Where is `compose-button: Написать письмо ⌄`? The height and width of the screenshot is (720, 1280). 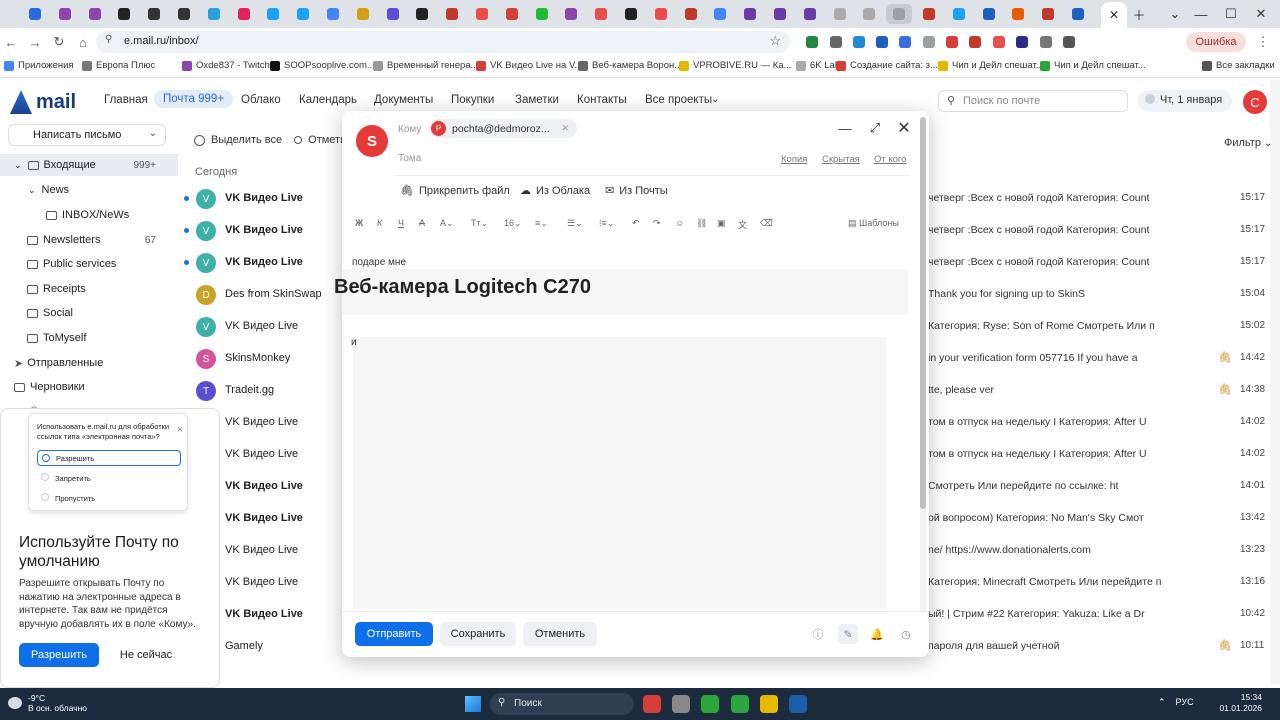 compose-button: Написать письмо ⌄ is located at coordinates (87, 135).